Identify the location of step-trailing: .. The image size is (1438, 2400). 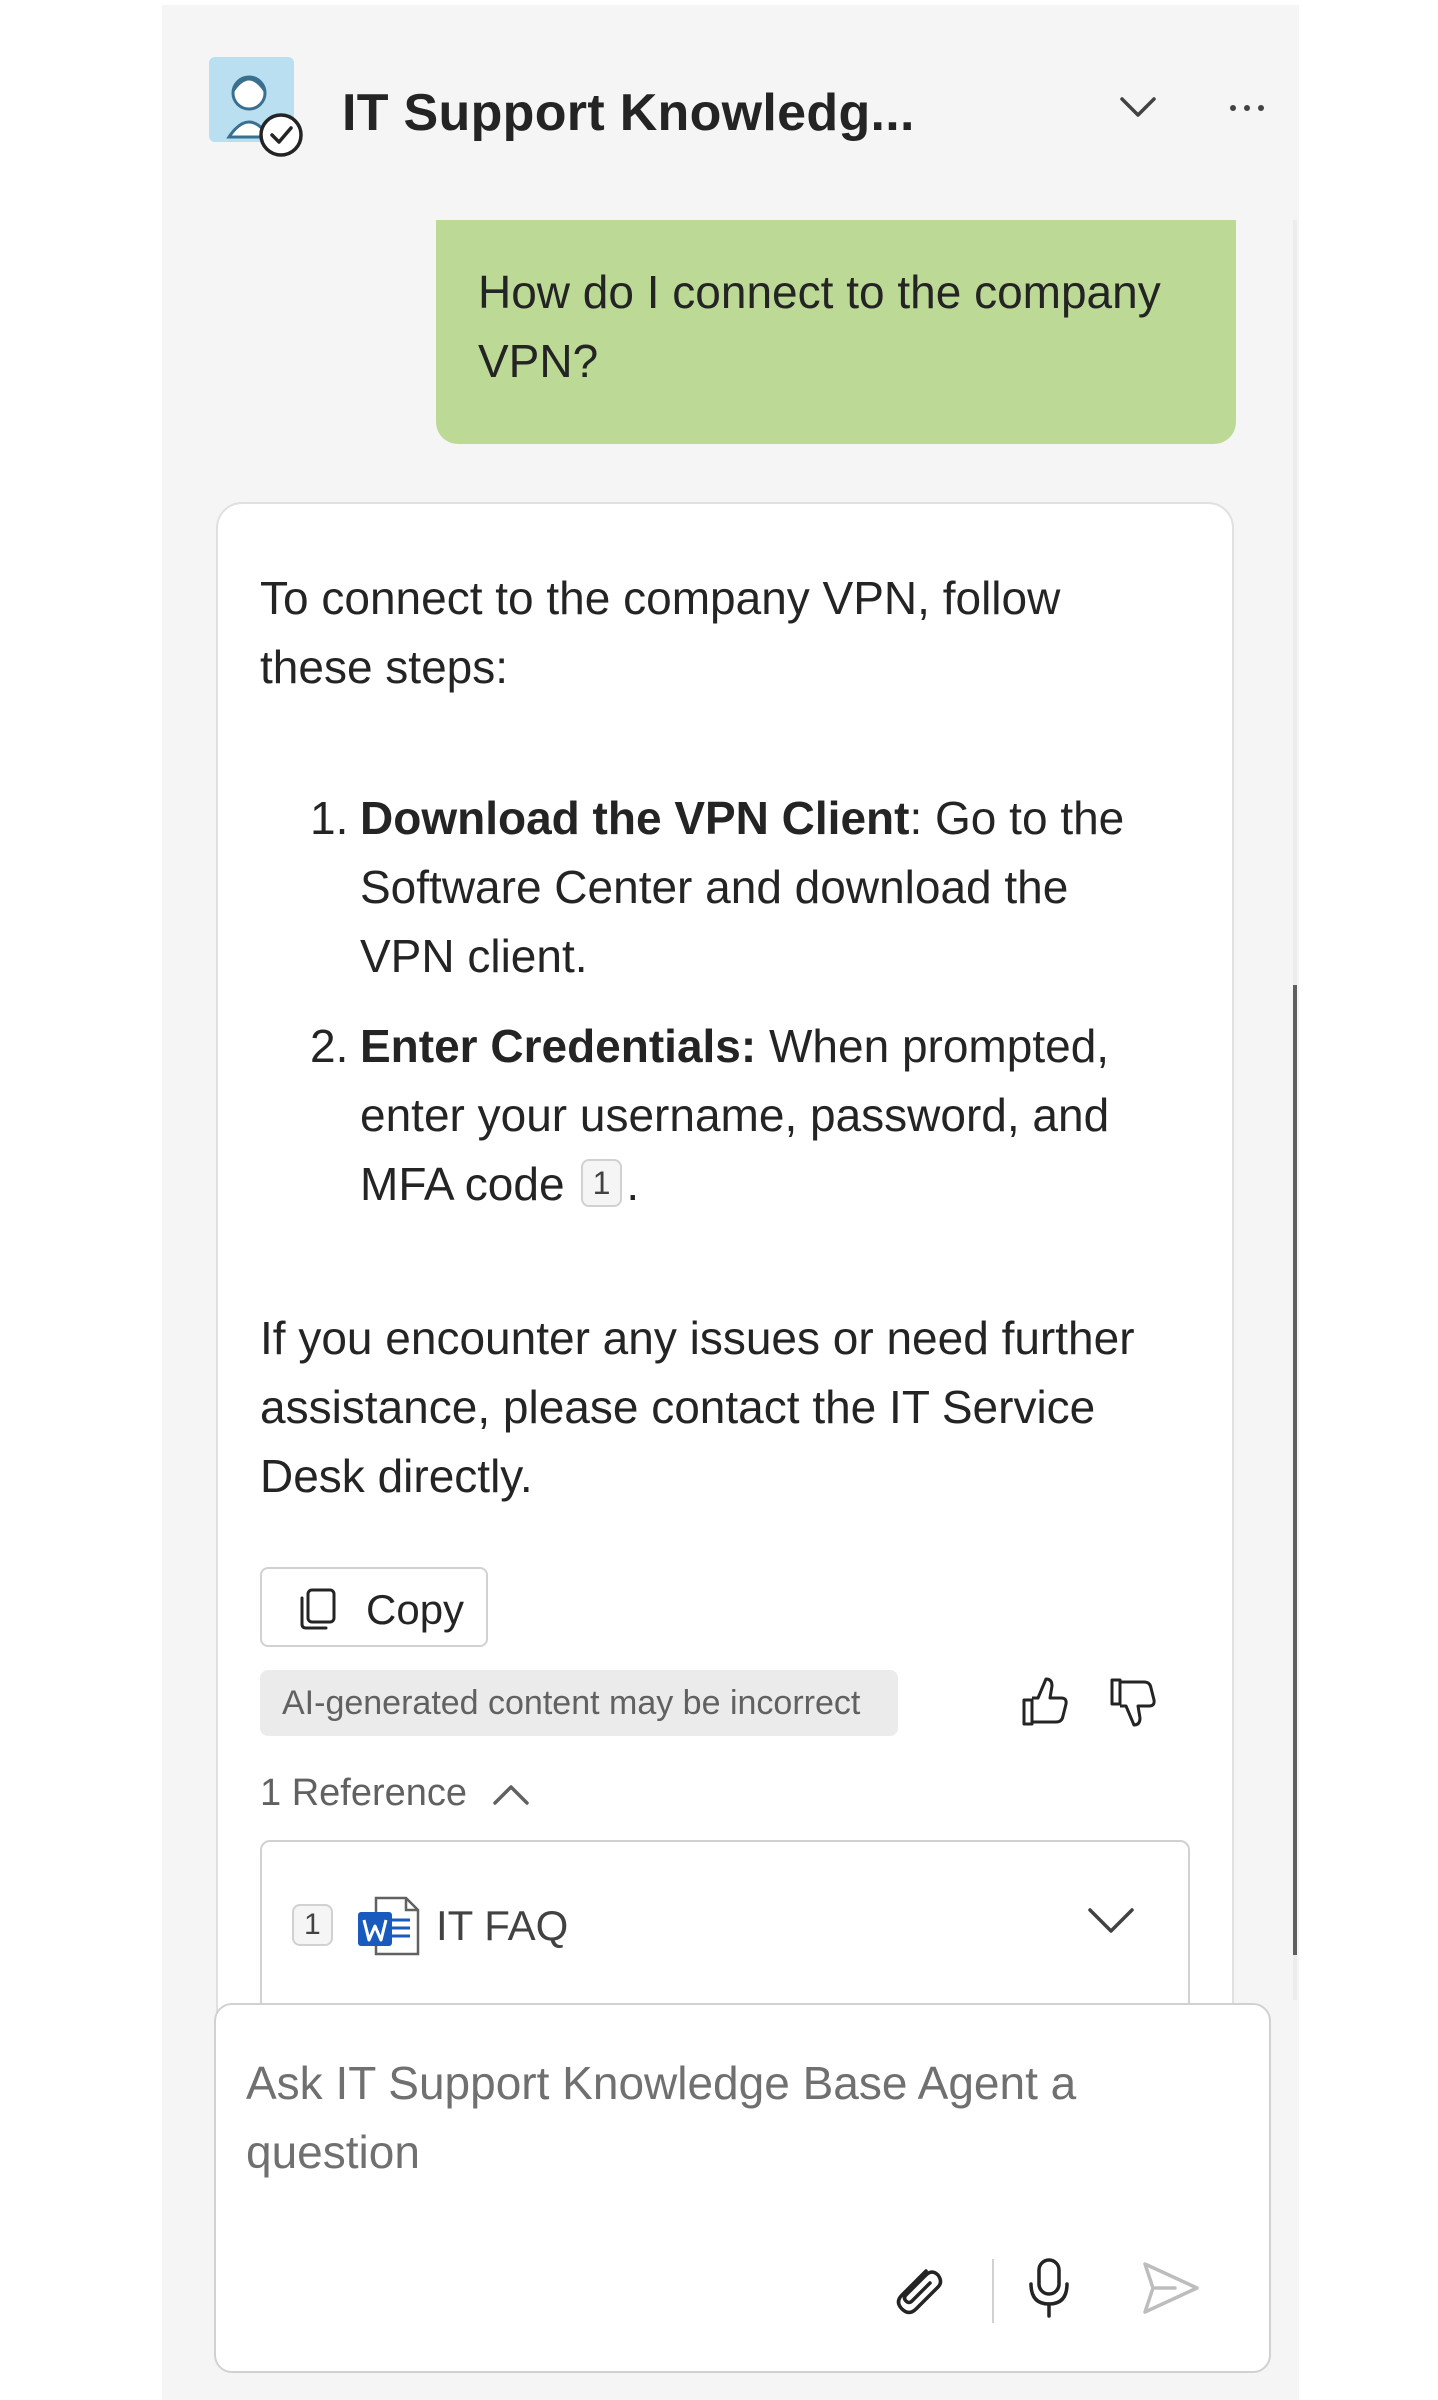
(633, 1184).